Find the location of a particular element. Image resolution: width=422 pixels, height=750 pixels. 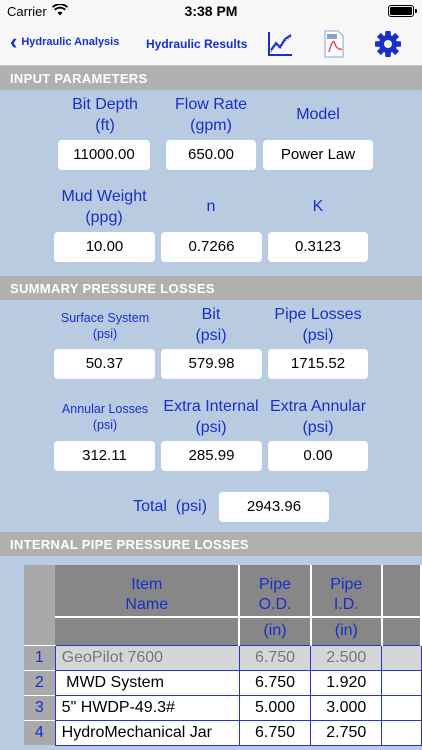

n-label: n is located at coordinates (211, 206).